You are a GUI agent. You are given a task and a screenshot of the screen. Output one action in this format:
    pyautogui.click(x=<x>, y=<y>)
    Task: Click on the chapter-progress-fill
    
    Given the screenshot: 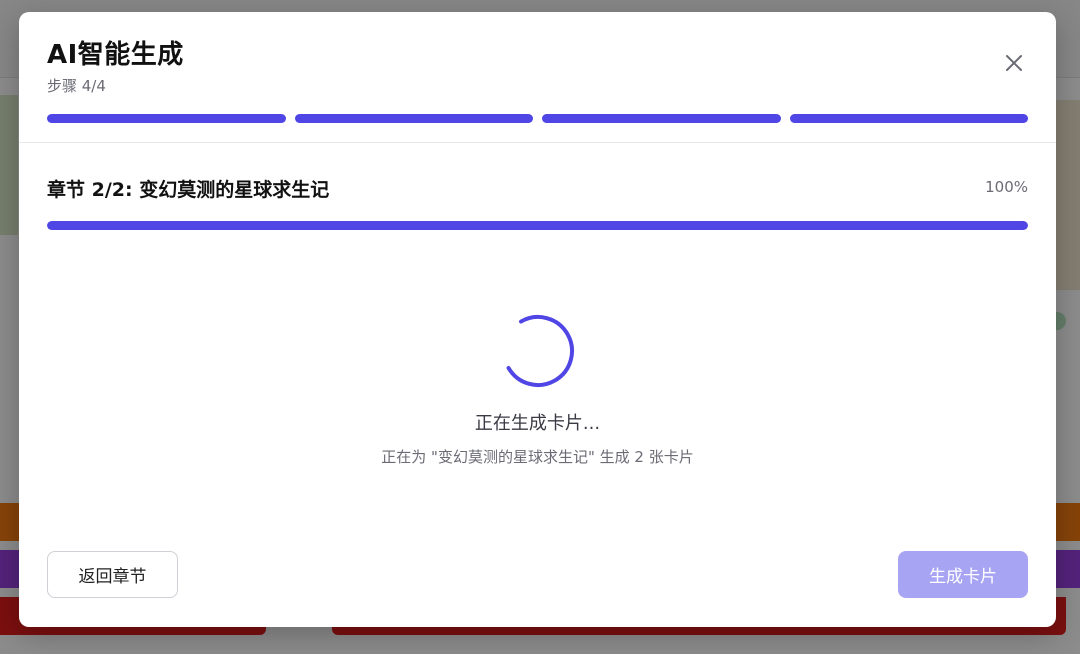 What is the action you would take?
    pyautogui.click(x=537, y=225)
    